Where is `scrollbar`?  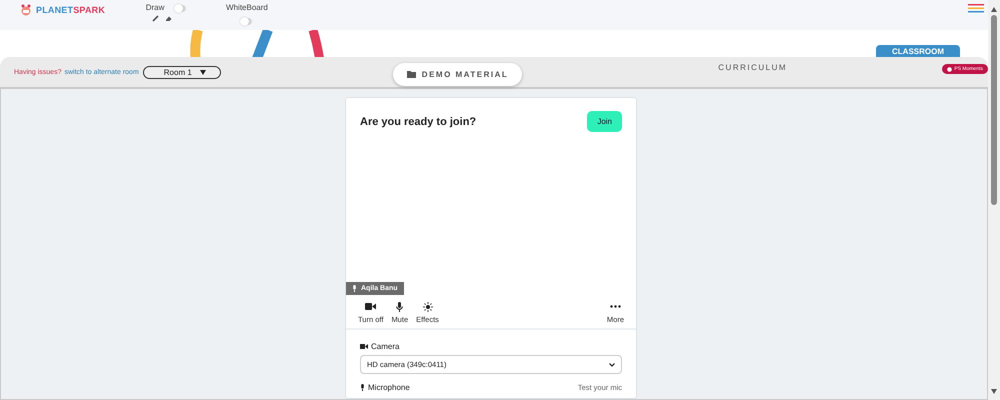
scrollbar is located at coordinates (994, 200).